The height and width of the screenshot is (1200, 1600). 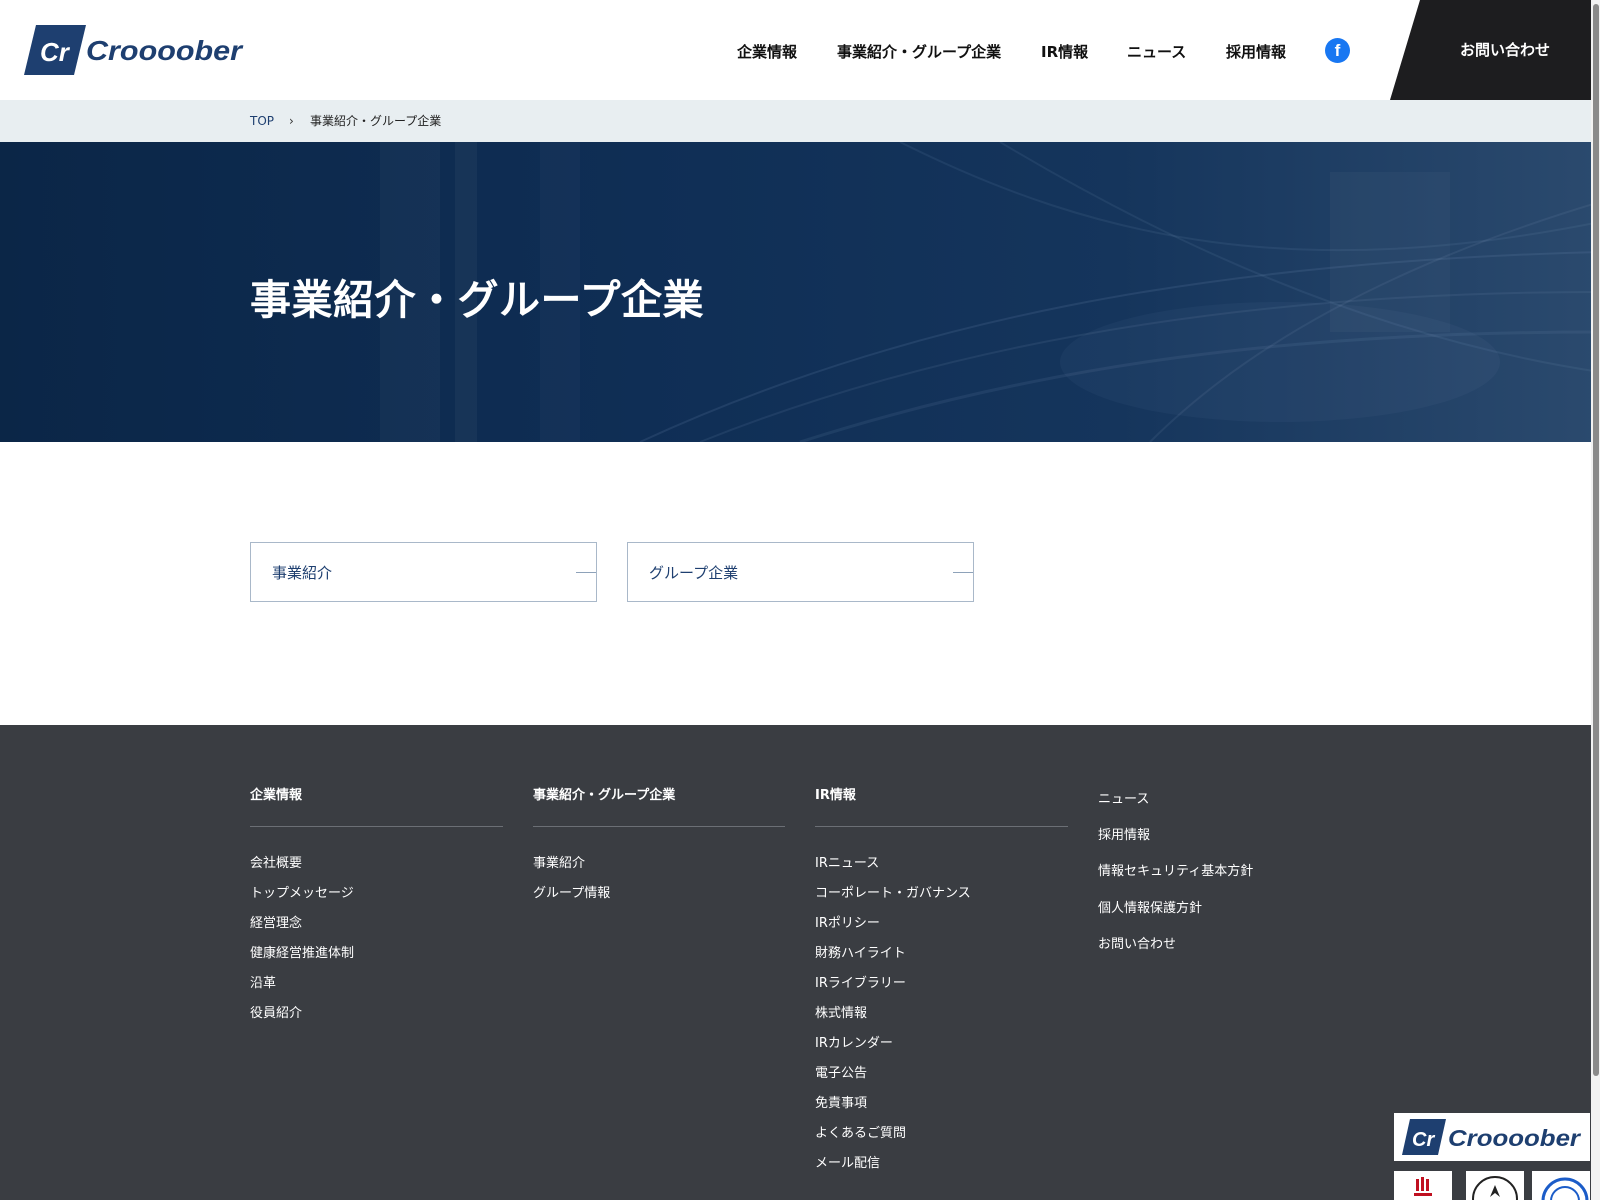 I want to click on croooober-logo: Cr Croooober, so click(x=135, y=50).